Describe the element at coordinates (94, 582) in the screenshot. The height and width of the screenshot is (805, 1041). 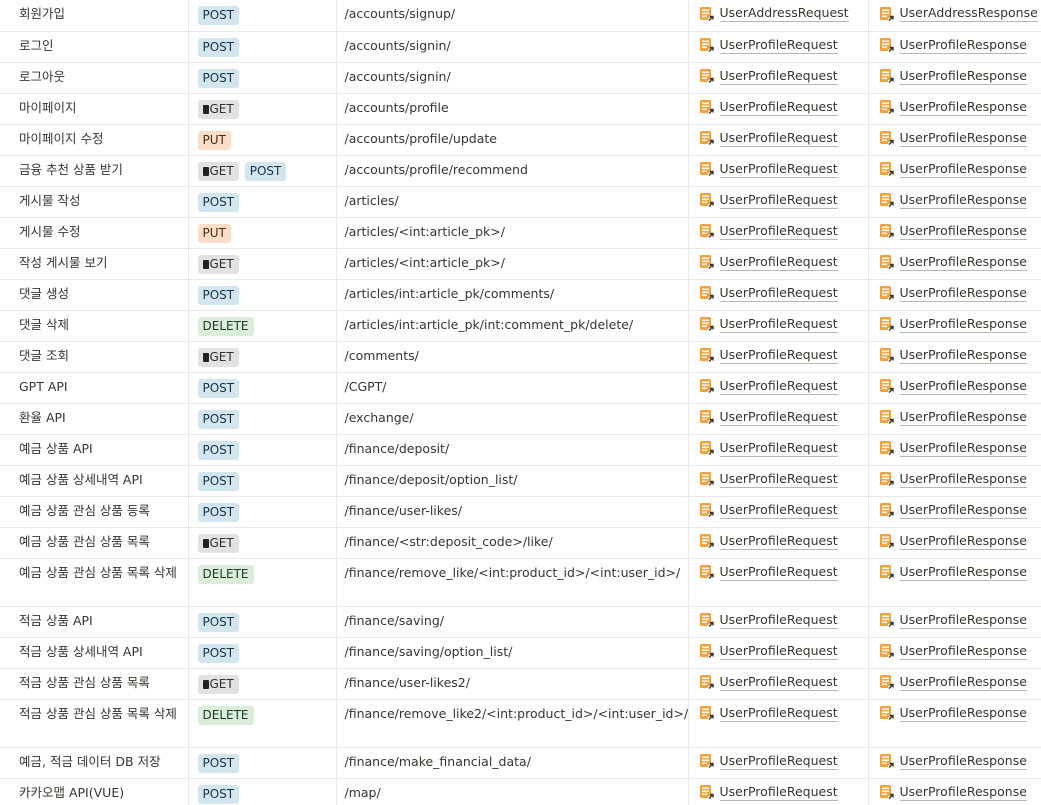
I see `endpoint-name: 예금 상품 관심 상품 목록 삭제` at that location.